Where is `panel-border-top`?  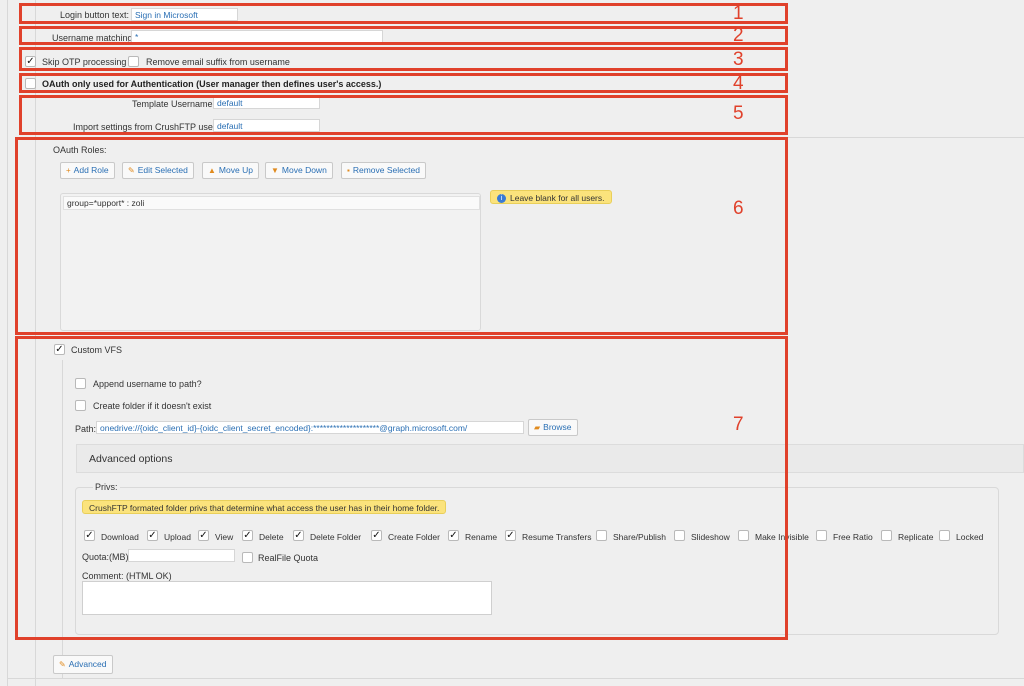 panel-border-top is located at coordinates (904, 137).